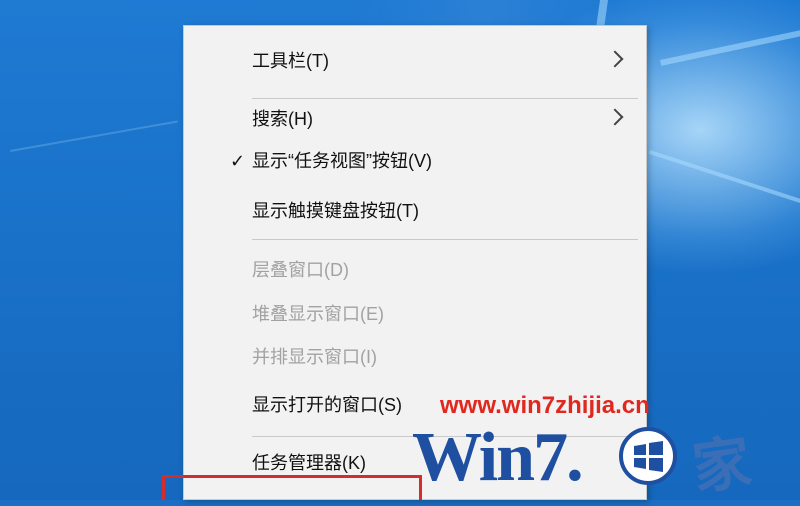  Describe the element at coordinates (290, 61) in the screenshot. I see `menu-item-label: 工具栏(T)` at that location.